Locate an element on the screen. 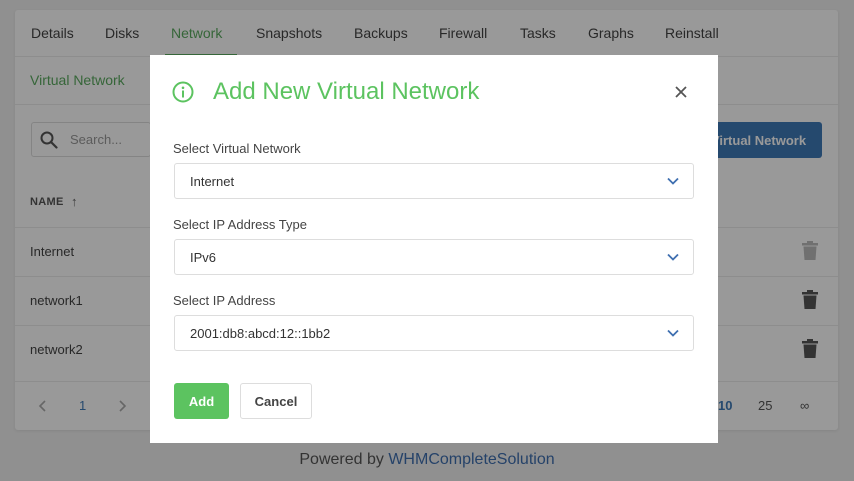 The width and height of the screenshot is (854, 481). add-button: Add is located at coordinates (201, 401).